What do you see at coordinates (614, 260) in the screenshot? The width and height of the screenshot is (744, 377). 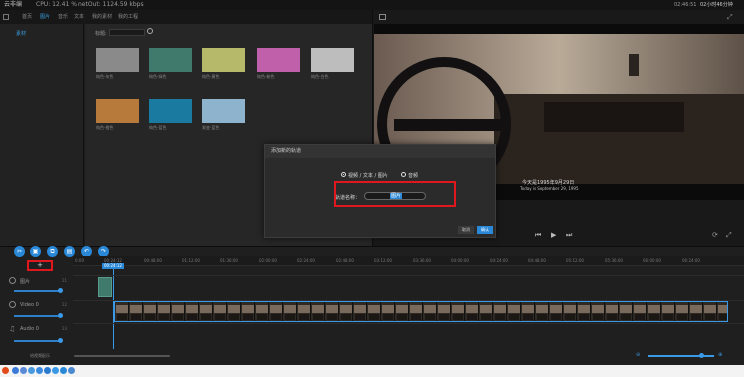 I see `ruler-label: 05:36:00` at bounding box center [614, 260].